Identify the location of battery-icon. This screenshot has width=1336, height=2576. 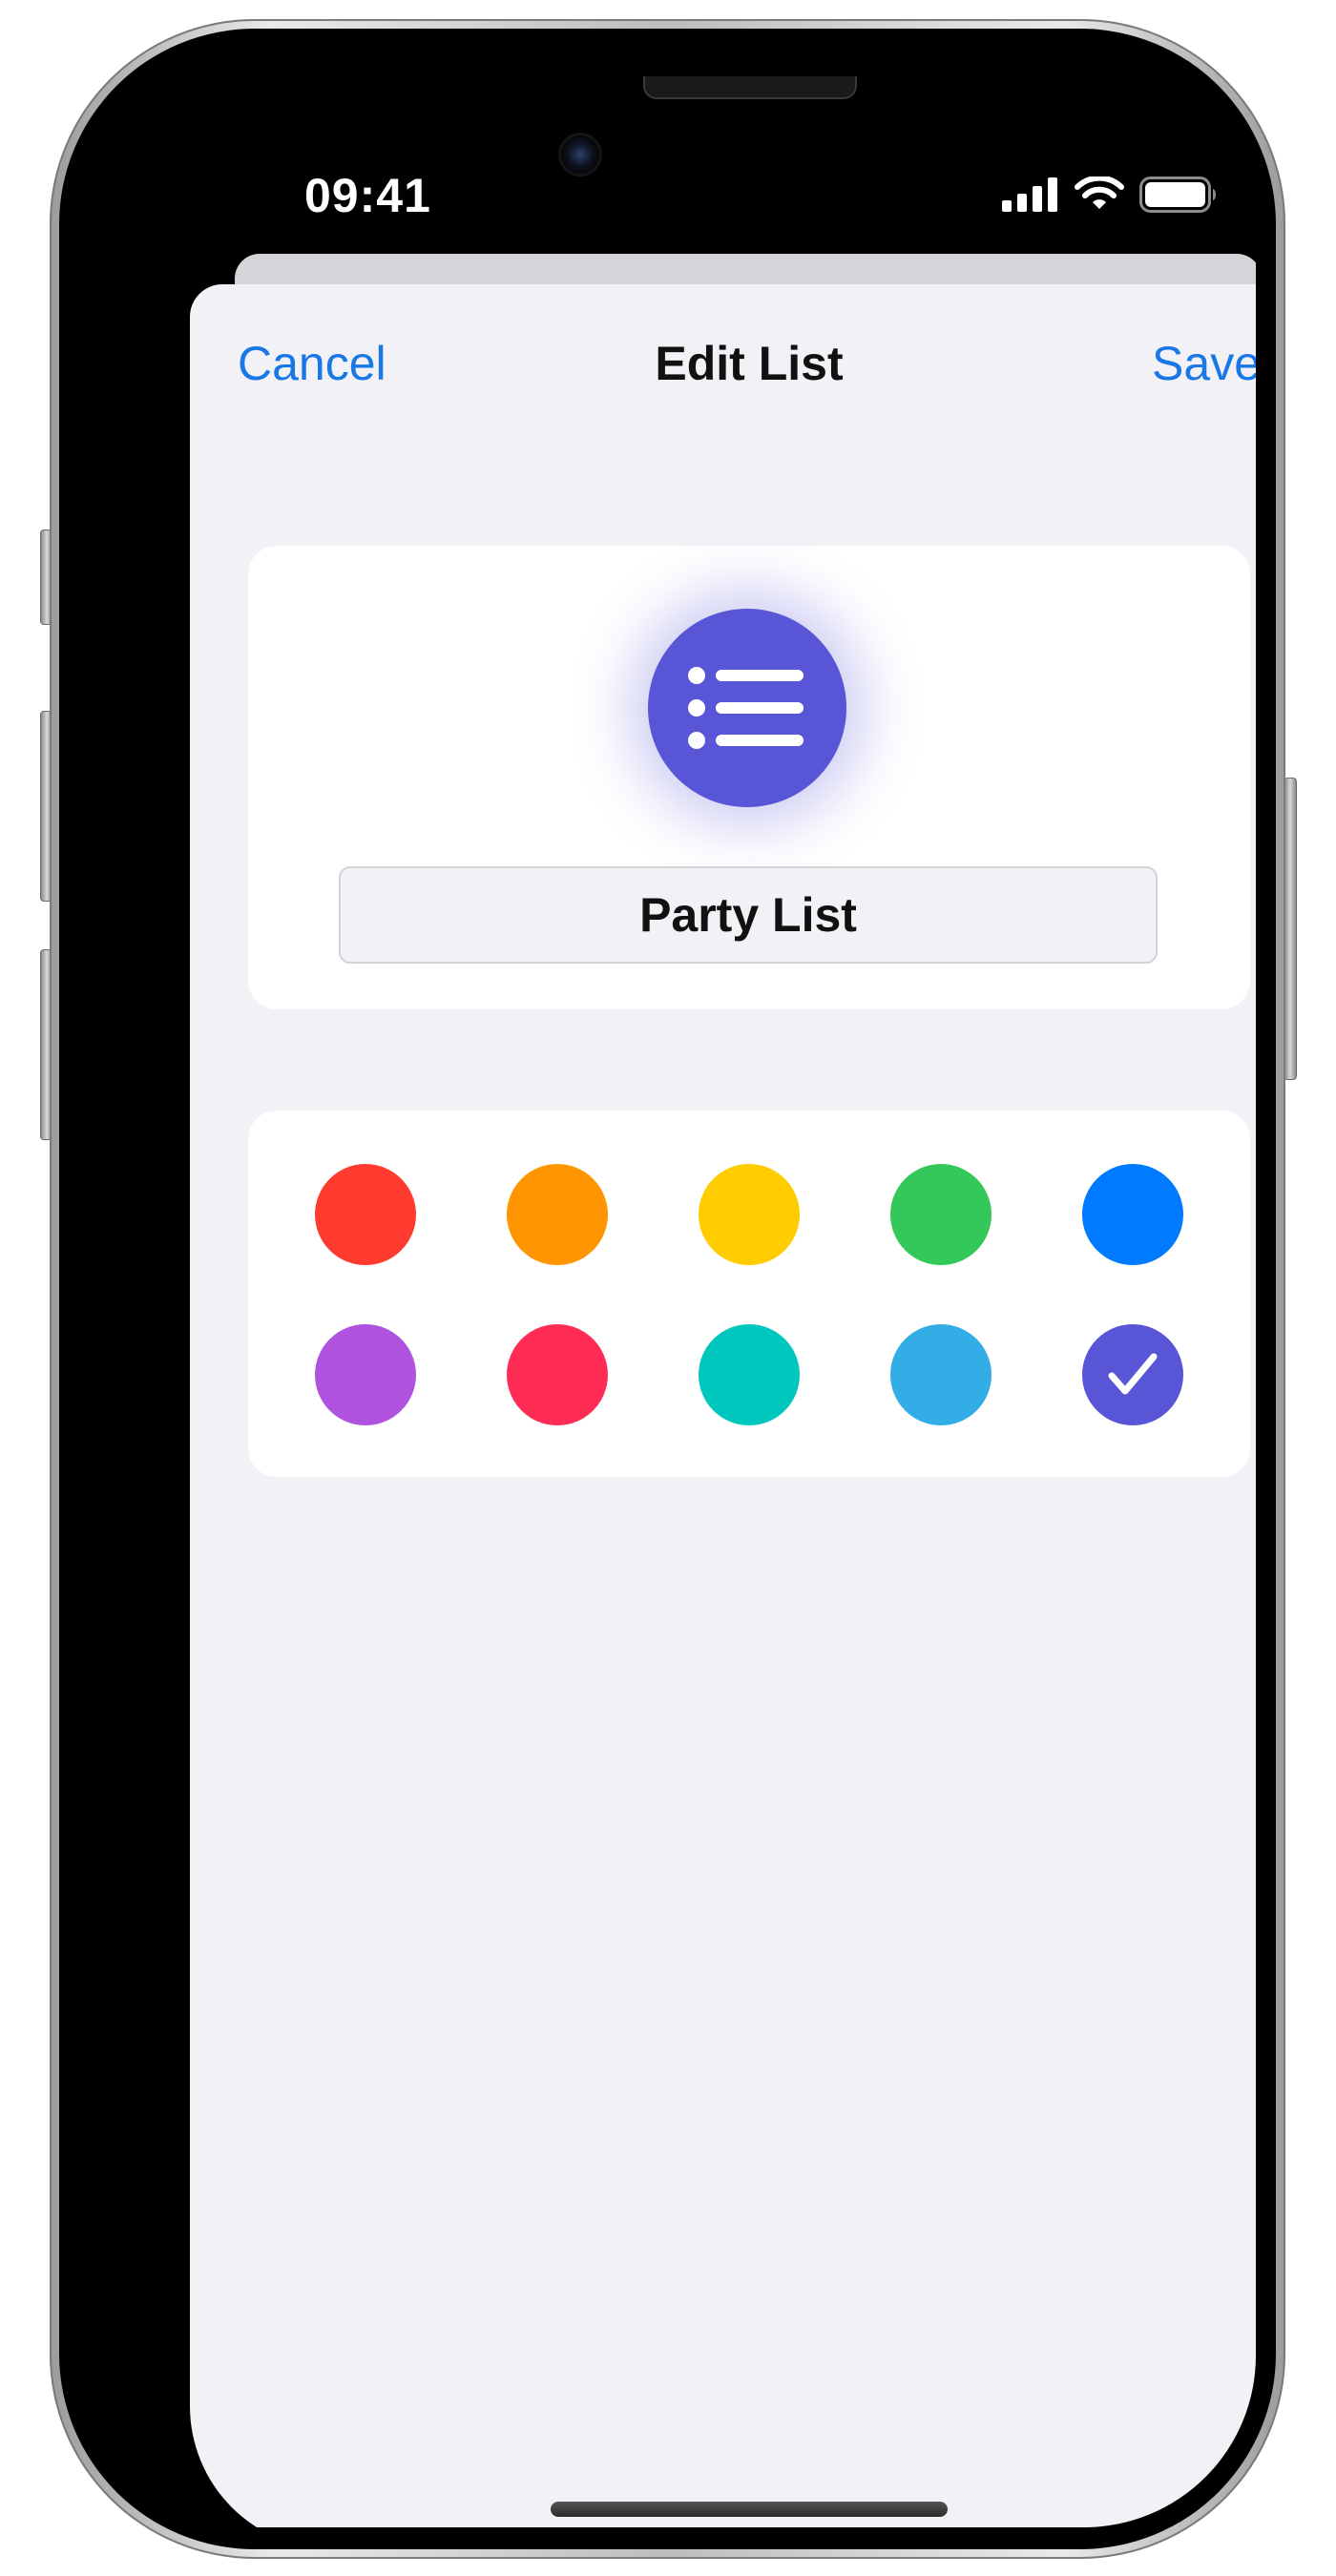
(1177, 195).